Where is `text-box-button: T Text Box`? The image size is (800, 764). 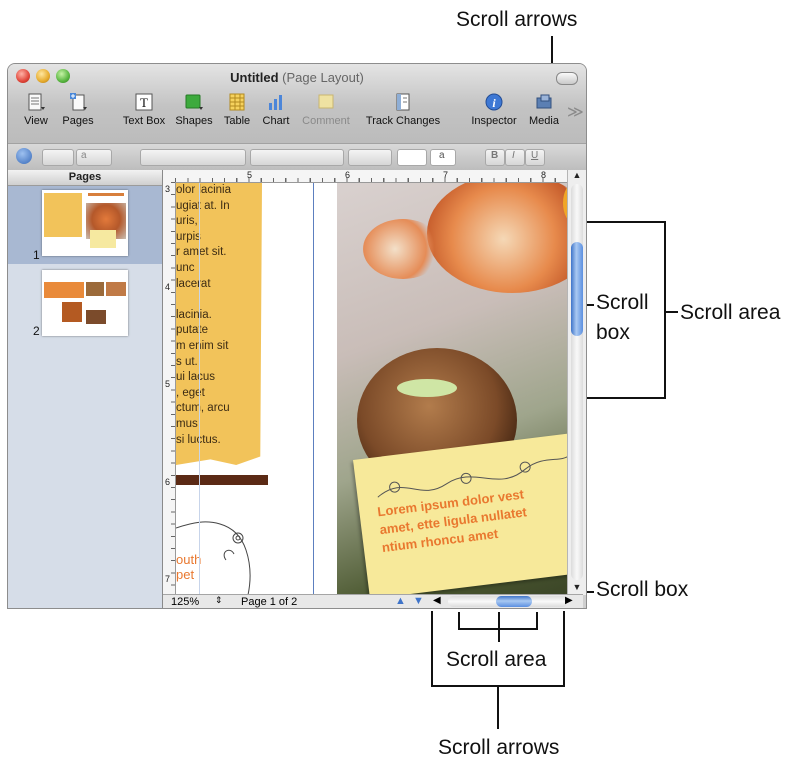 text-box-button: T Text Box is located at coordinates (144, 109).